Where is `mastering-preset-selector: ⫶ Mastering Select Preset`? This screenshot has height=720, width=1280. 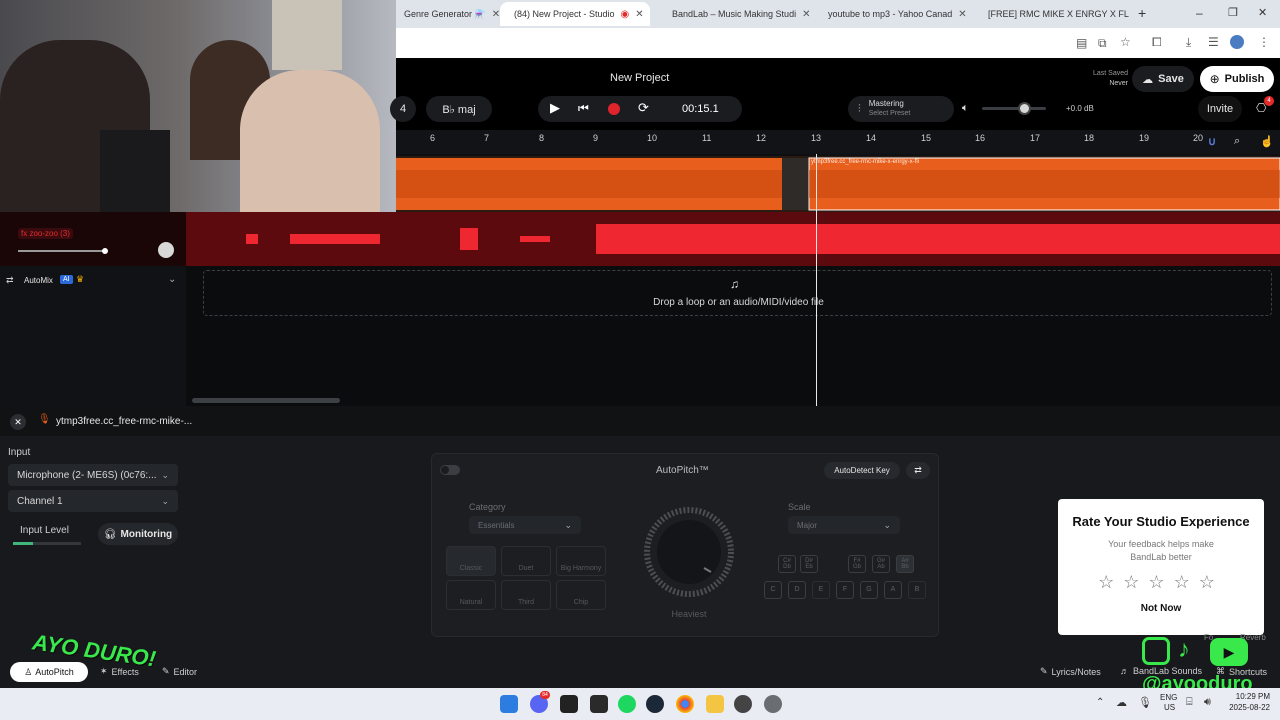
mastering-preset-selector: ⫶ Mastering Select Preset is located at coordinates (901, 109).